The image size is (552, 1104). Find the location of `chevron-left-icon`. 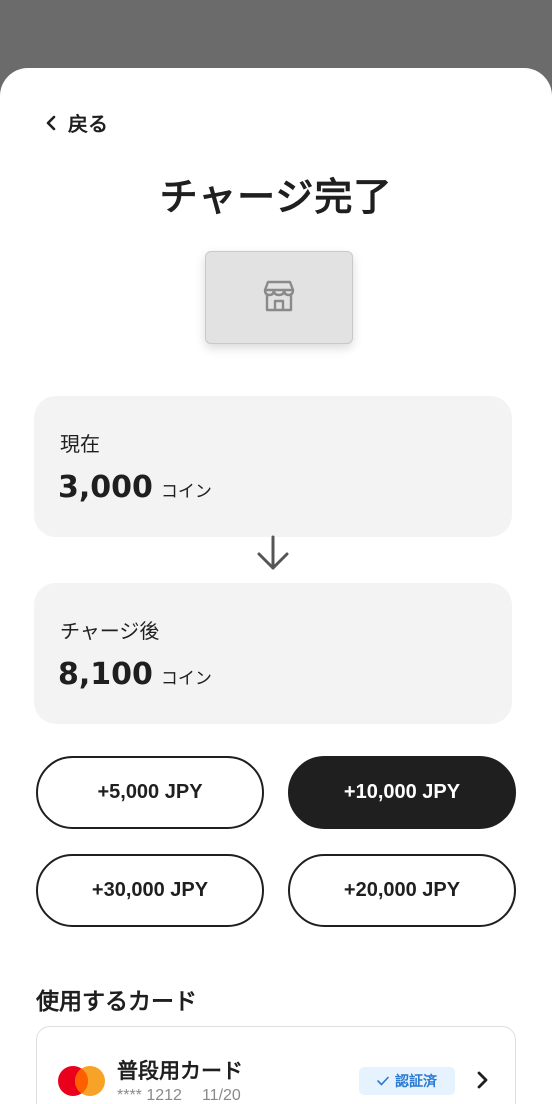

chevron-left-icon is located at coordinates (53, 123).